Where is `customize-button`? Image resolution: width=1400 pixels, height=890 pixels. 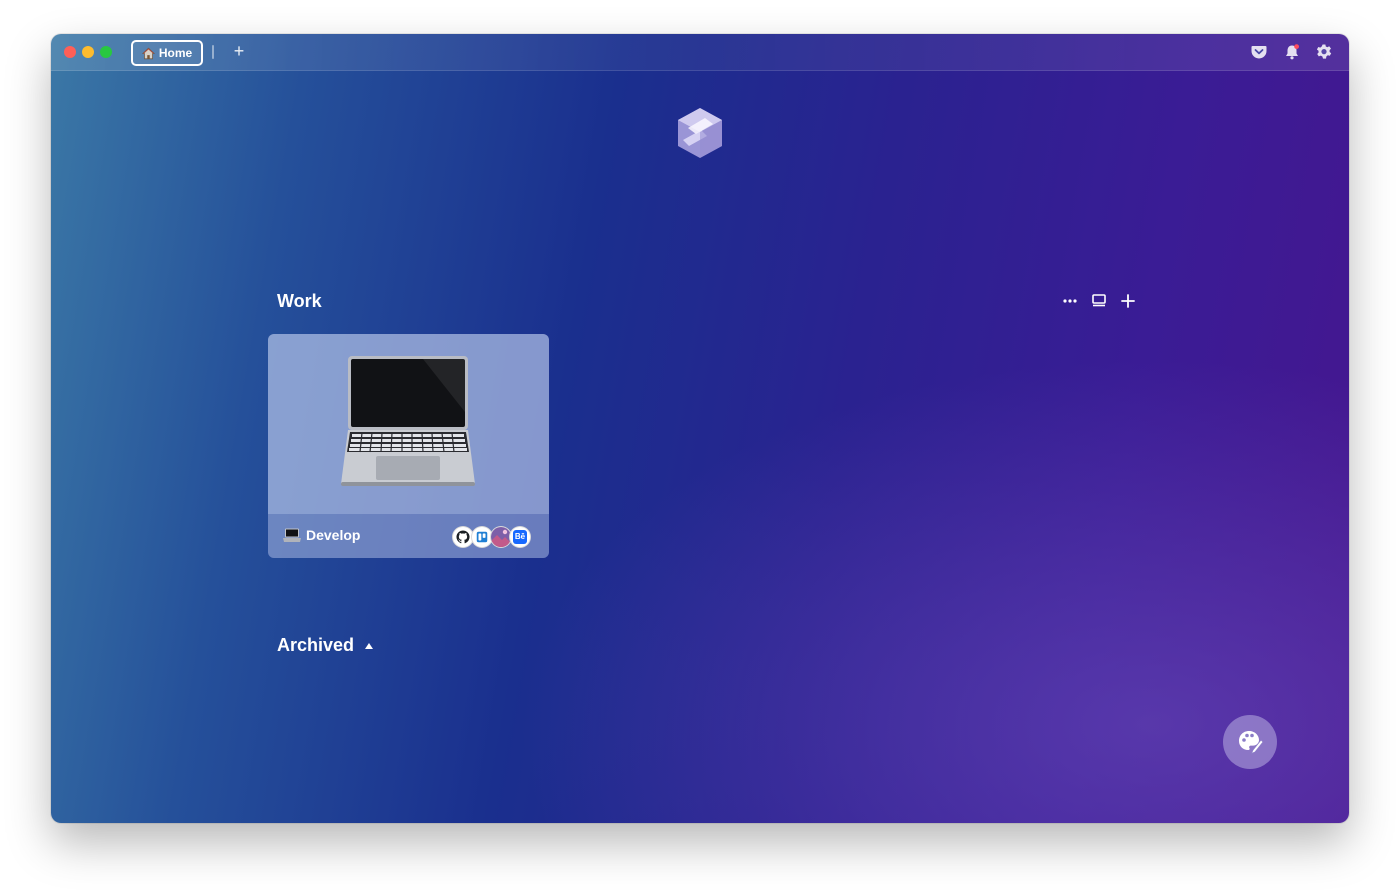 customize-button is located at coordinates (1250, 742).